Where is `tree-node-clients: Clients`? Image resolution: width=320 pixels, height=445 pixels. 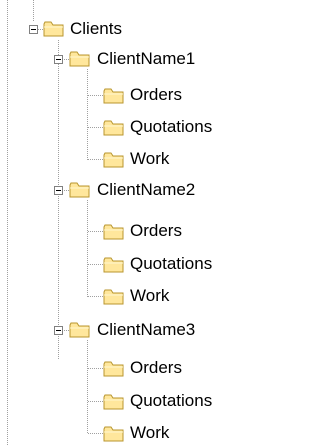 tree-node-clients: Clients is located at coordinates (80, 30).